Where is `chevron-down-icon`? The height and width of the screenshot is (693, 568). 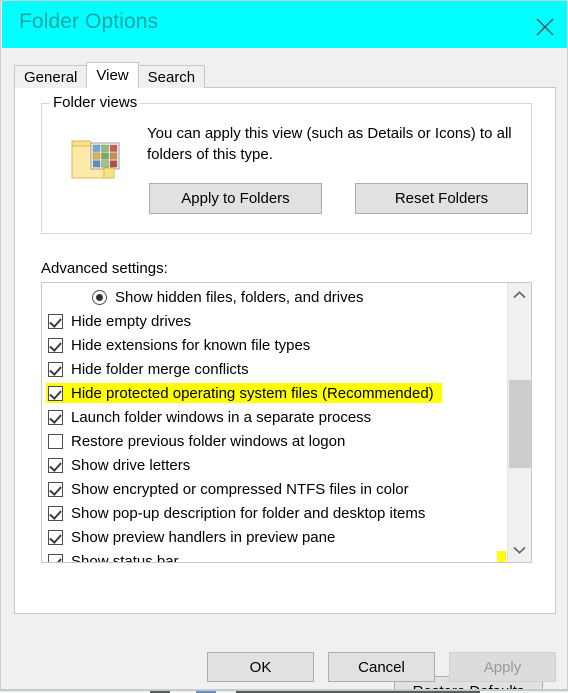
chevron-down-icon is located at coordinates (519, 550).